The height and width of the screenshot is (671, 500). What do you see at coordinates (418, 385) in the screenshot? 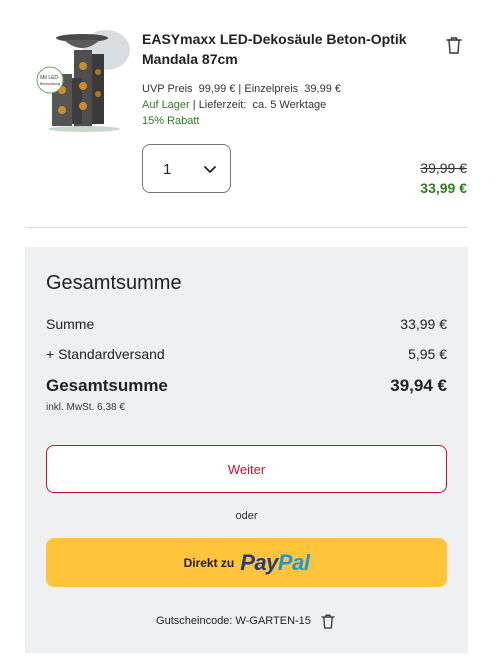
I see `total-value: 39,94 €` at bounding box center [418, 385].